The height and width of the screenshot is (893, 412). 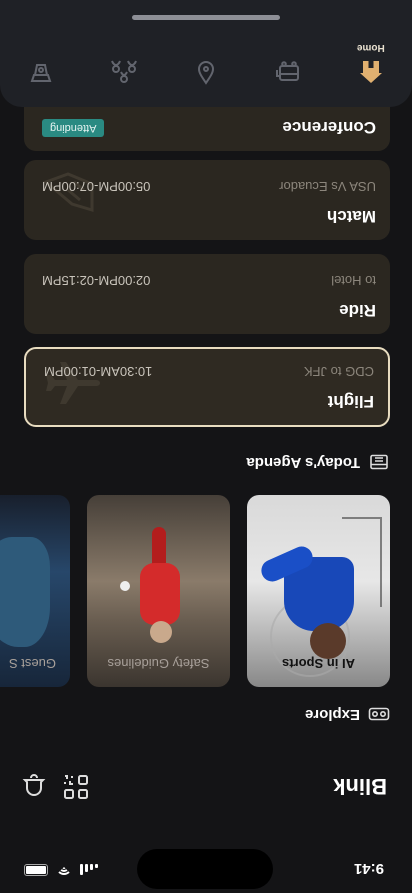 I want to click on dynamic-island, so click(x=205, y=869).